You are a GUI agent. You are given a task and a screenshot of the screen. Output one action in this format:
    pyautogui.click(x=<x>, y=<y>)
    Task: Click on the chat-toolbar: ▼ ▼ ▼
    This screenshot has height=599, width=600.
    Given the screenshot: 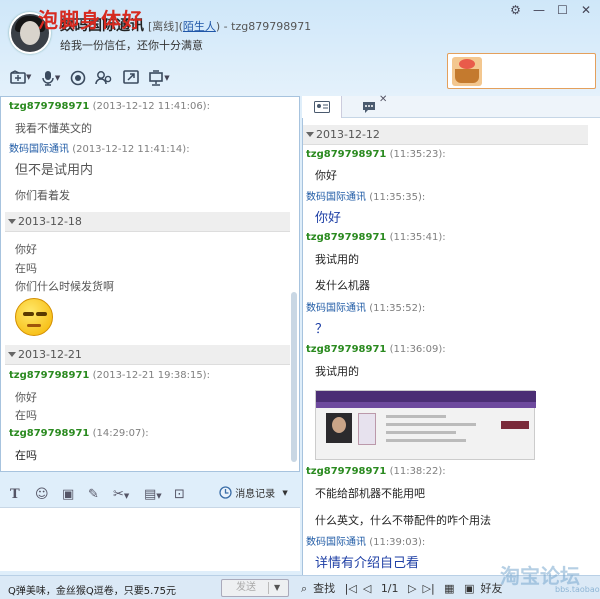 What is the action you would take?
    pyautogui.click(x=93, y=79)
    